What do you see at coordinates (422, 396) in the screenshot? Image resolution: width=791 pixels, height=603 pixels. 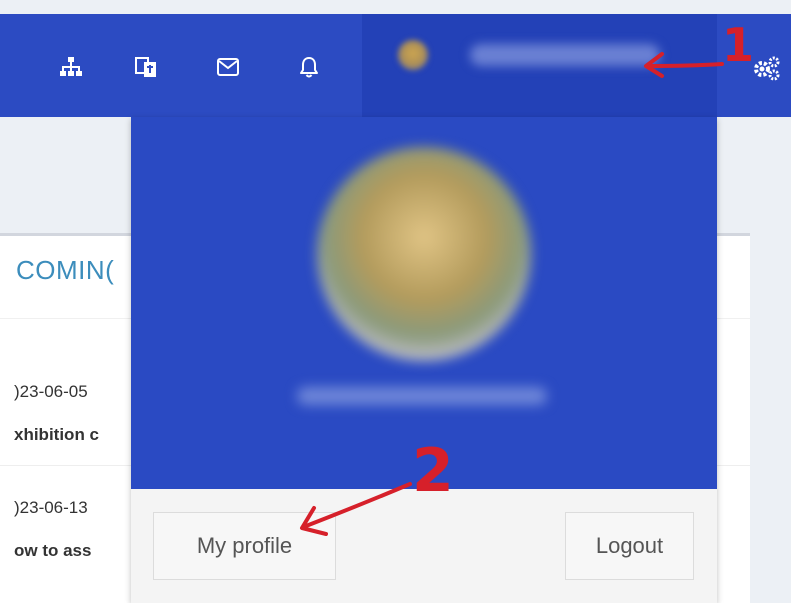 I see `profile-name-blurred` at bounding box center [422, 396].